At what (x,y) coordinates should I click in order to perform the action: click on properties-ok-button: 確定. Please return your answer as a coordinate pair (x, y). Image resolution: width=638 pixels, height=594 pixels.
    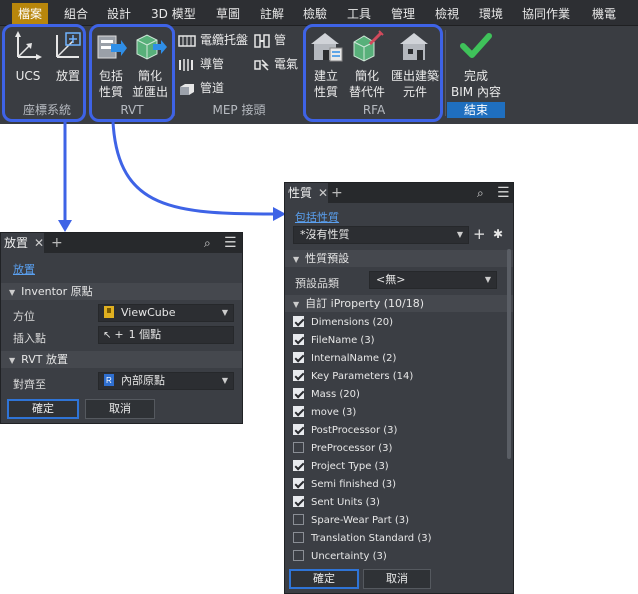
    Looking at the image, I should click on (324, 579).